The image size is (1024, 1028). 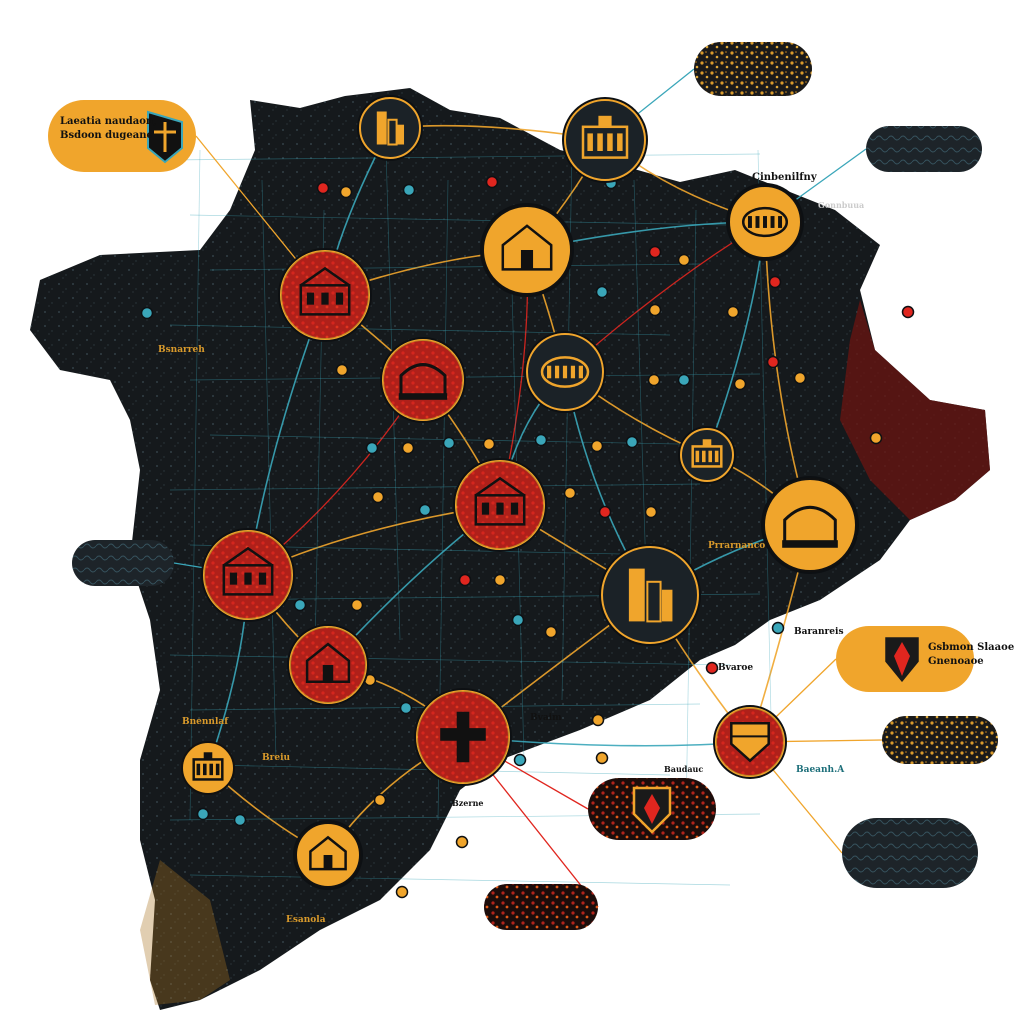 I want to click on place-label: Gonnbuua, so click(x=841, y=205).